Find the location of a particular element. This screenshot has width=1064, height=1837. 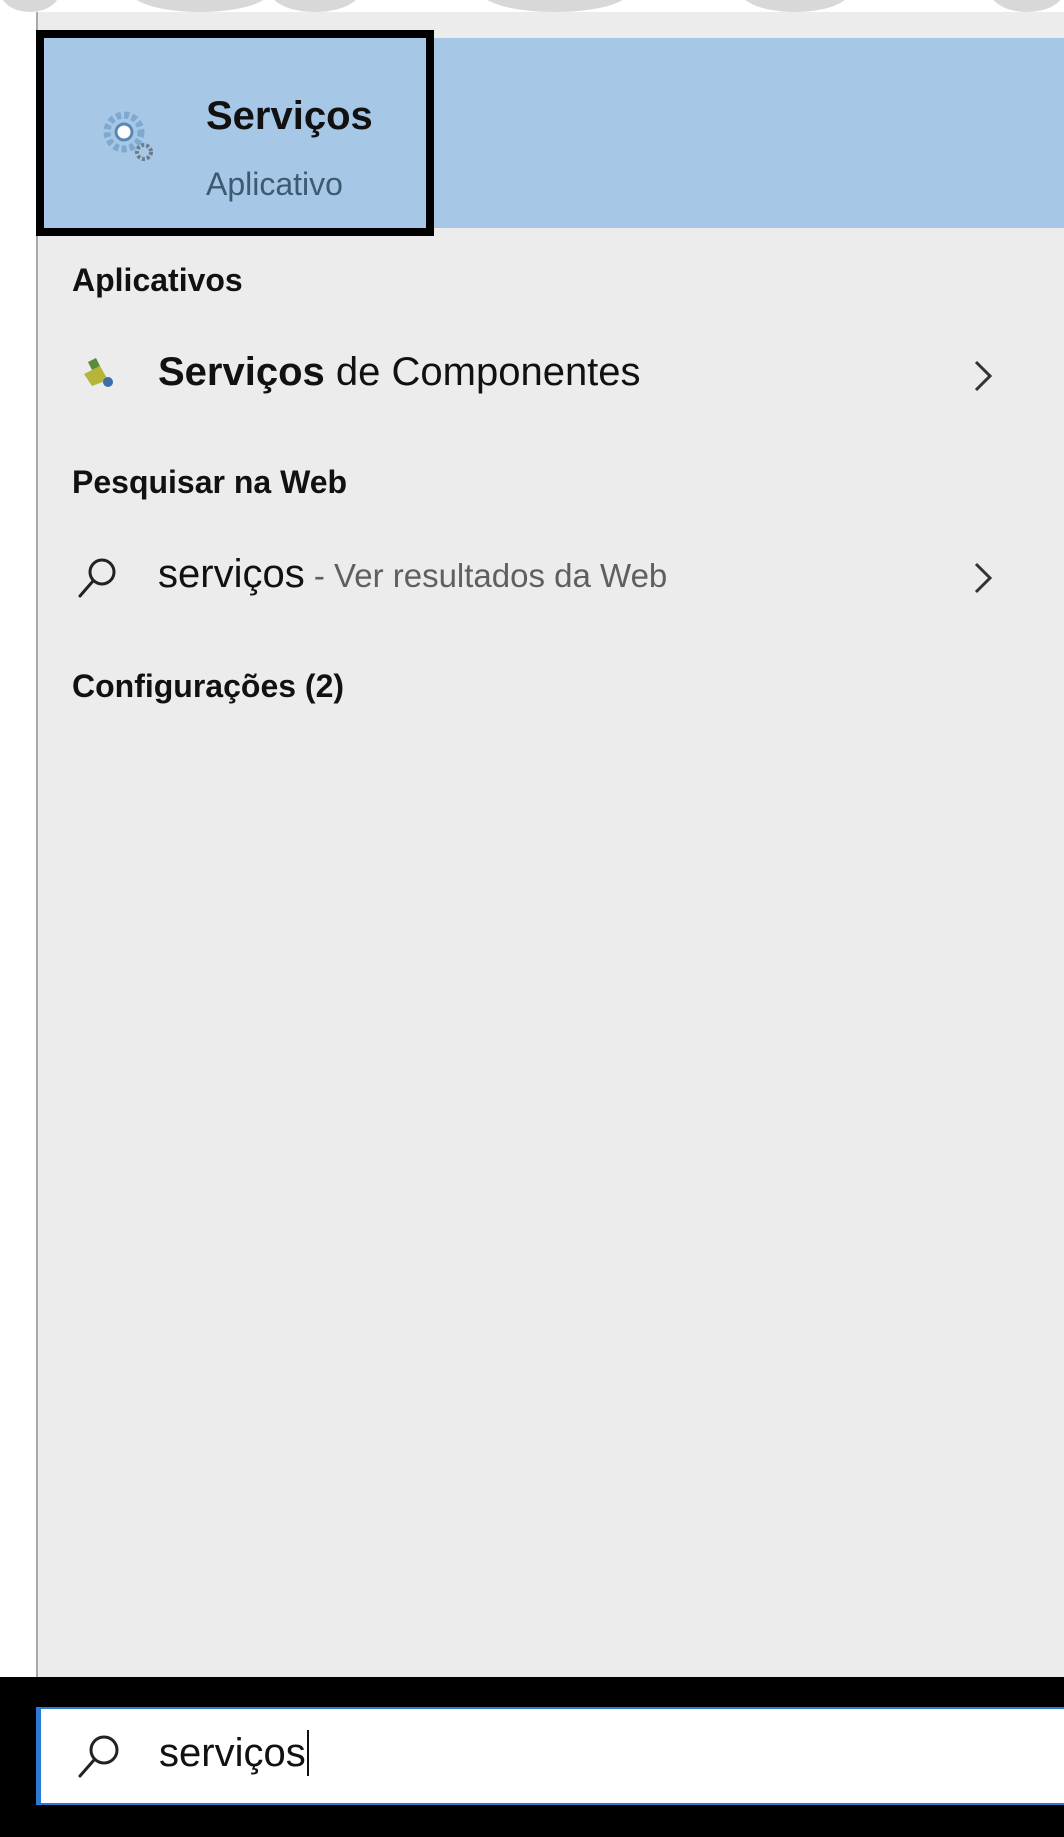

web-query-suffix: - Ver resultados da Web is located at coordinates (486, 575).